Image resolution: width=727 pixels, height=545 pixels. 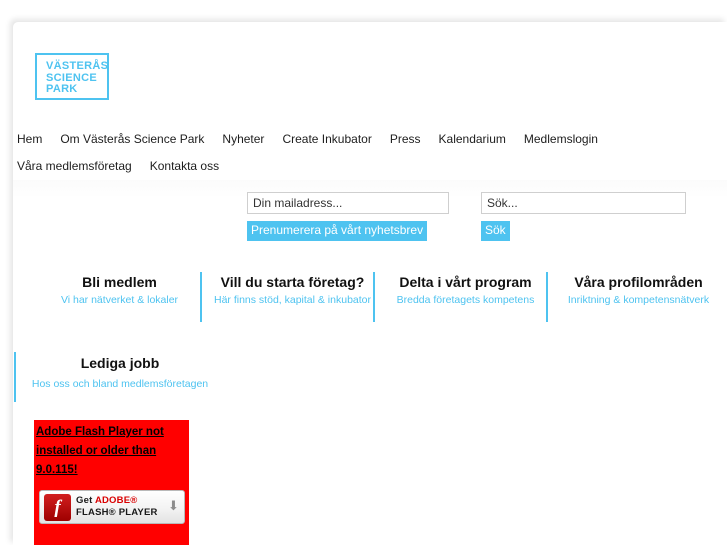 I want to click on promo-subtitle: Inriktning & kompetensnätverk, so click(x=638, y=300).